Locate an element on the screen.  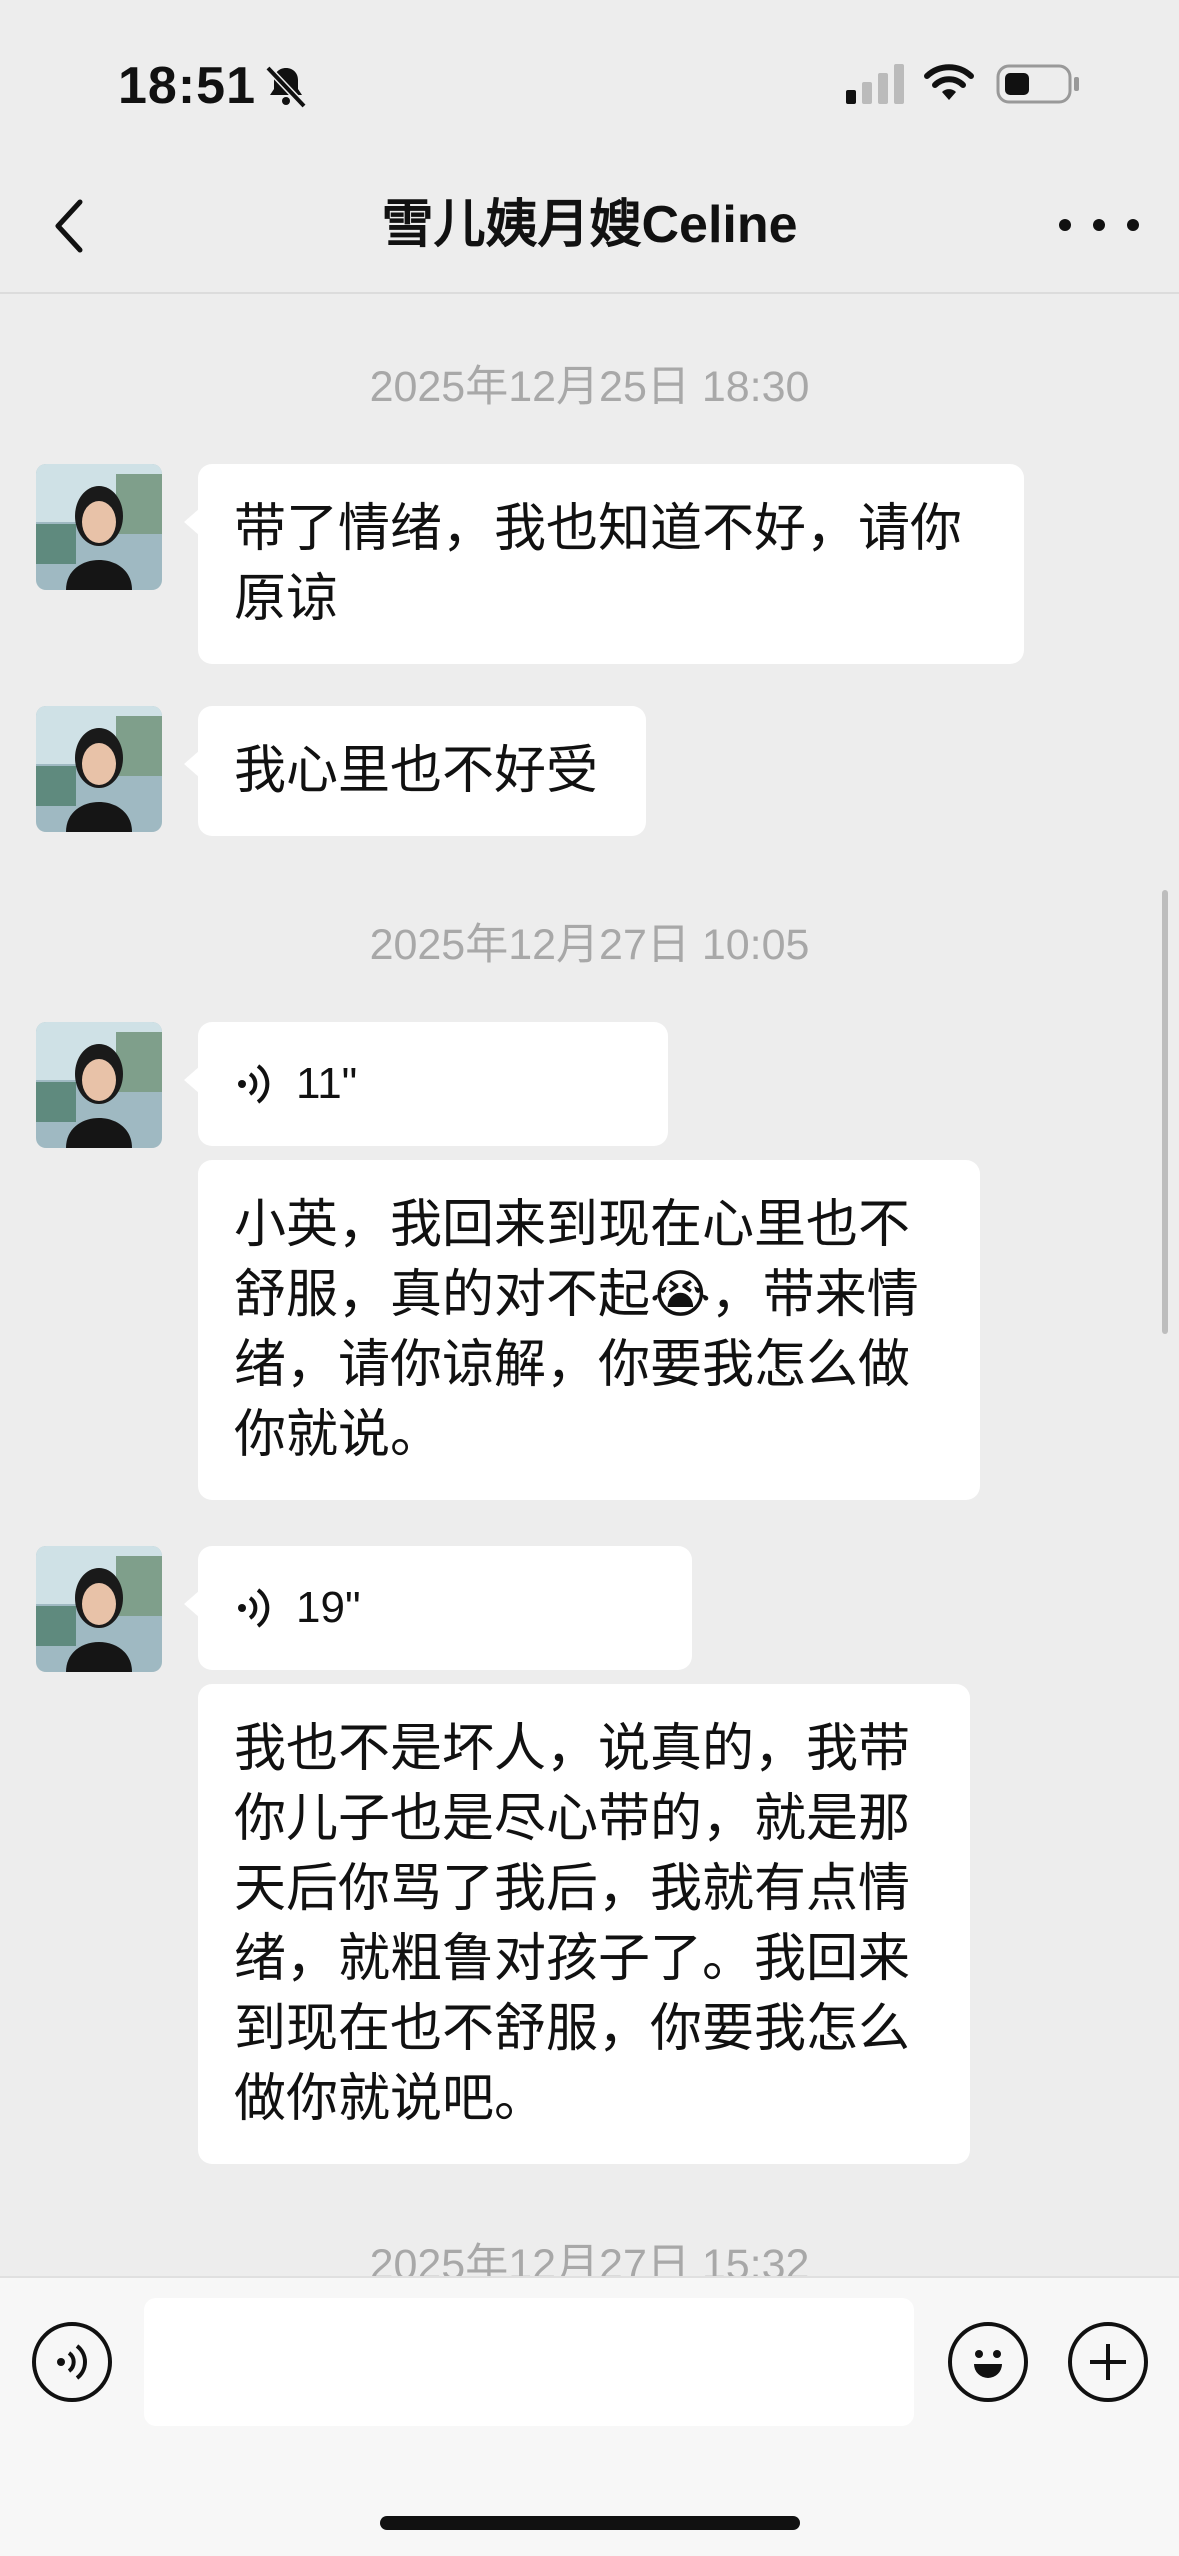
message-text-line: 原谅 is located at coordinates (286, 599).